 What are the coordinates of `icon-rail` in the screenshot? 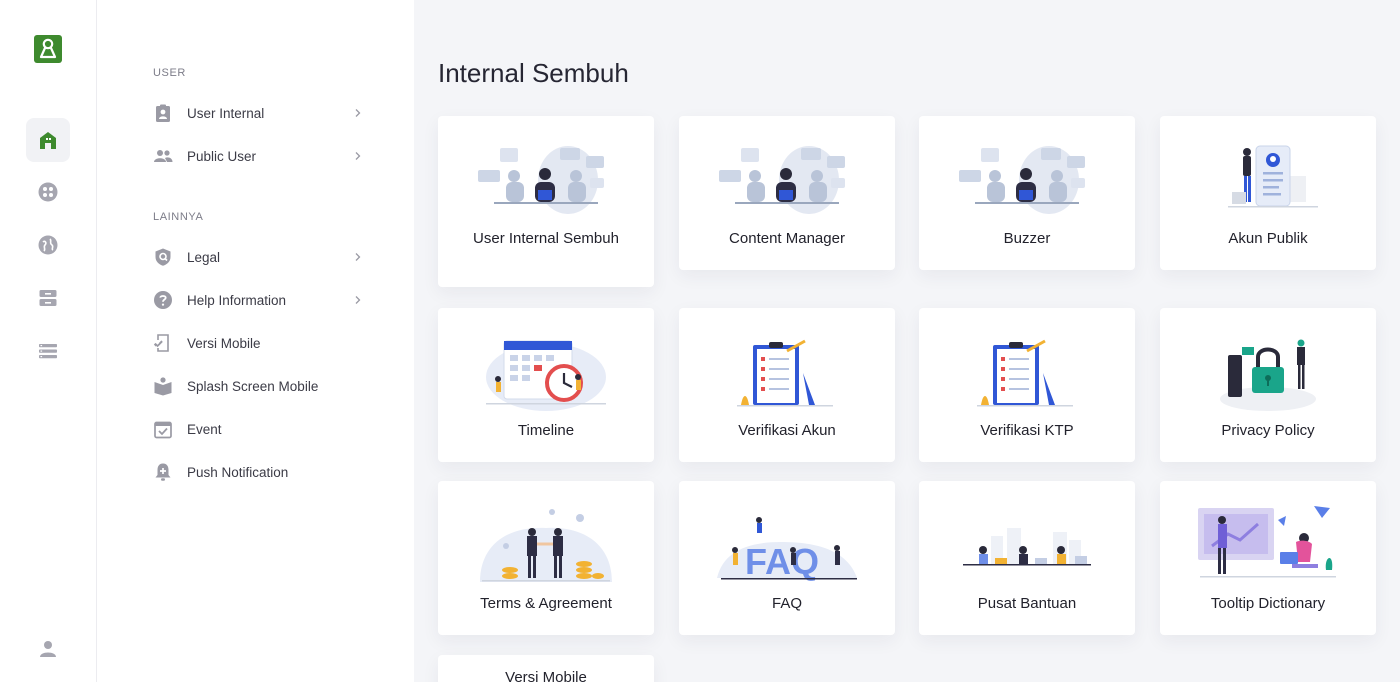 It's located at (48, 341).